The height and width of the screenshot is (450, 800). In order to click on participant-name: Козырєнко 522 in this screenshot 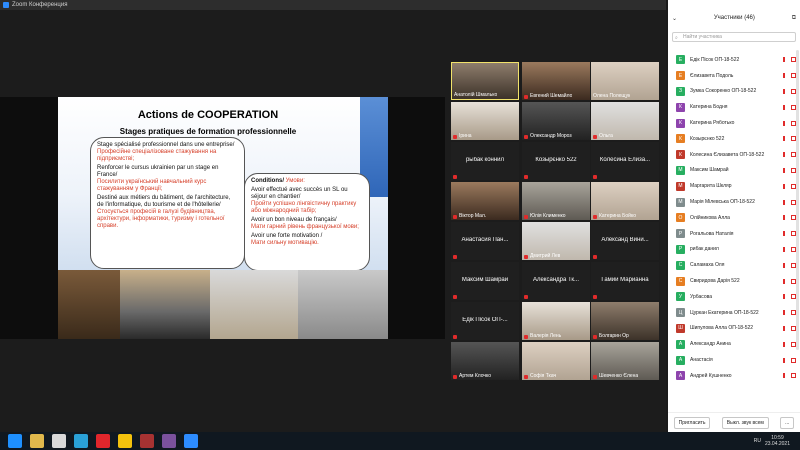, I will do `click(707, 138)`.